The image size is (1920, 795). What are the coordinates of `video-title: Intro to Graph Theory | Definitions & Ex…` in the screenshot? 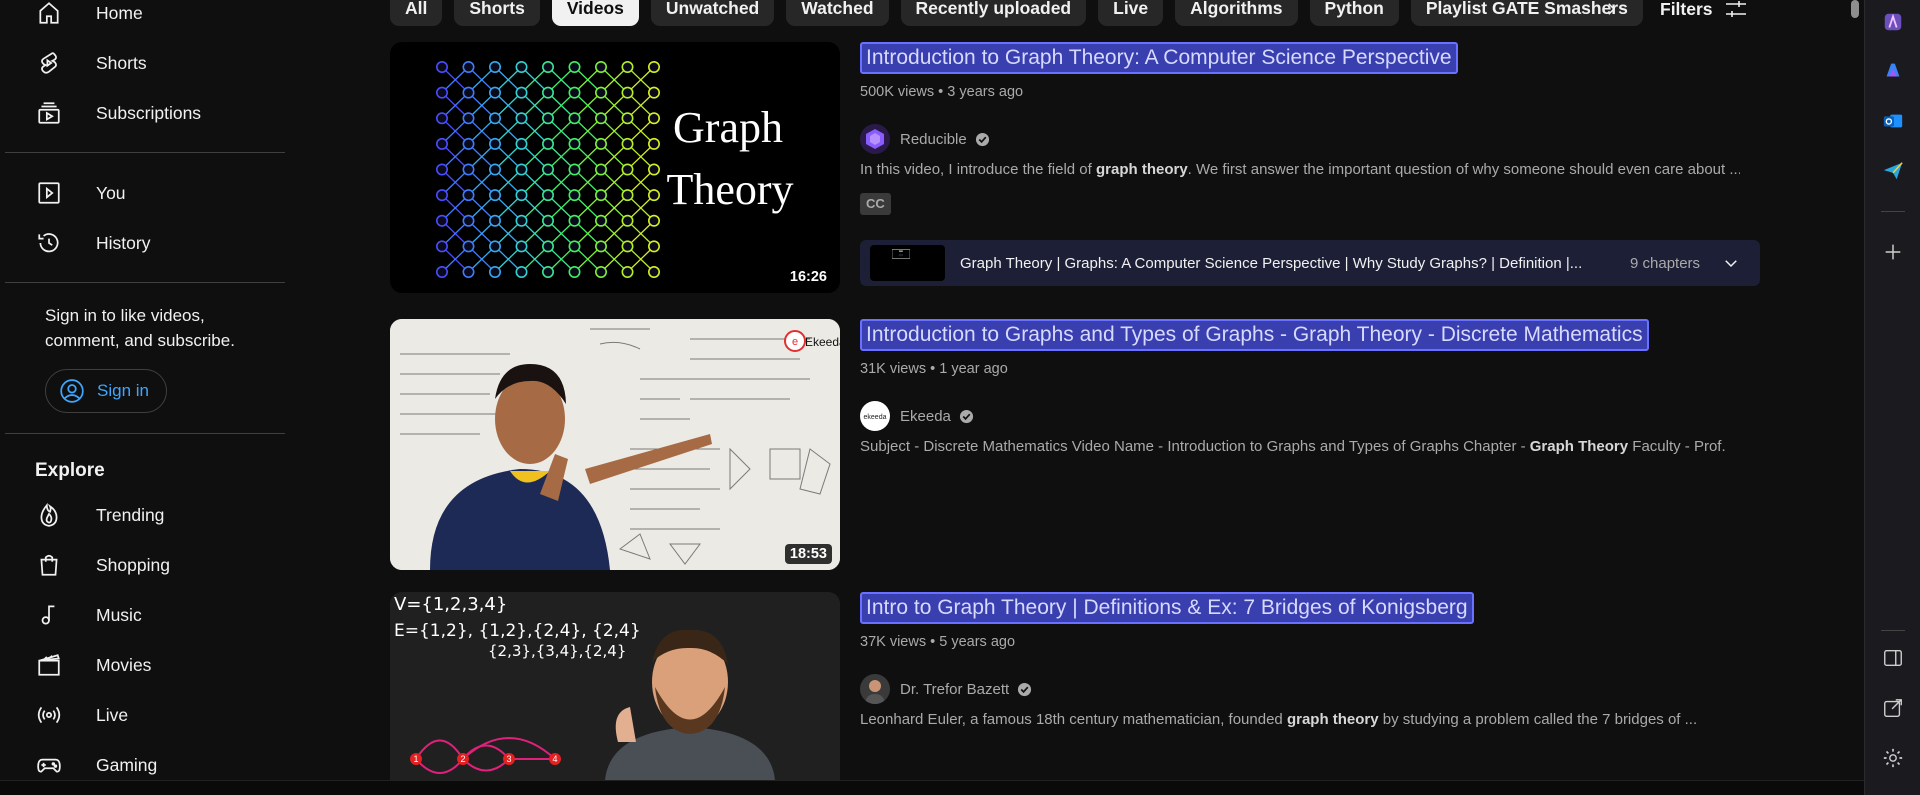 It's located at (1167, 608).